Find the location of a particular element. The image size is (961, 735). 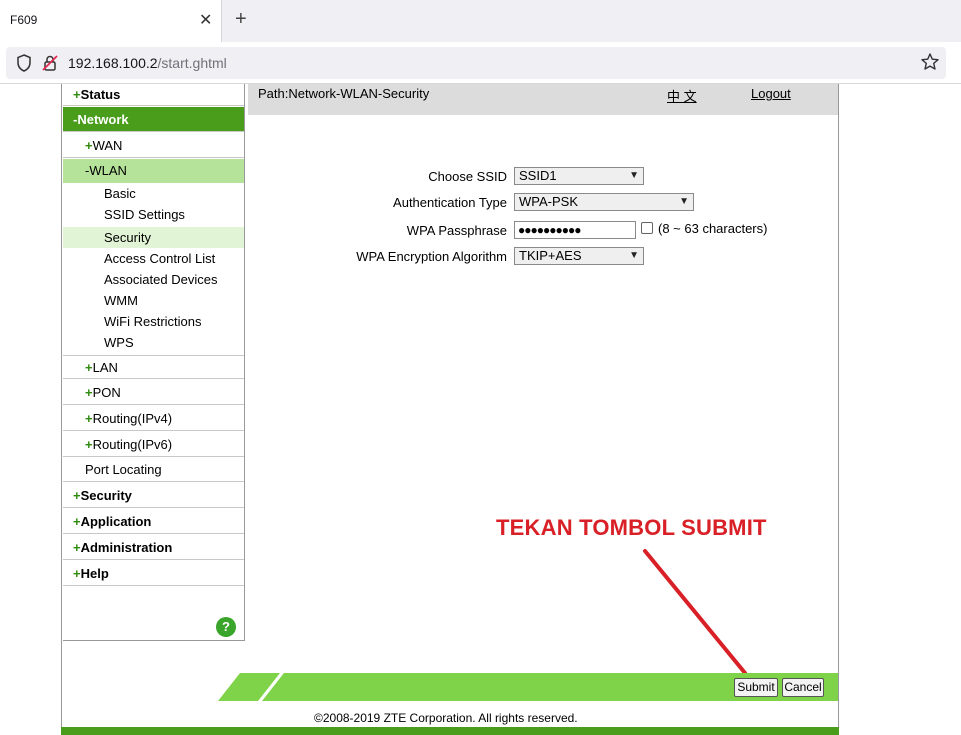

sidebar-item-wan: +WAN is located at coordinates (153, 145).